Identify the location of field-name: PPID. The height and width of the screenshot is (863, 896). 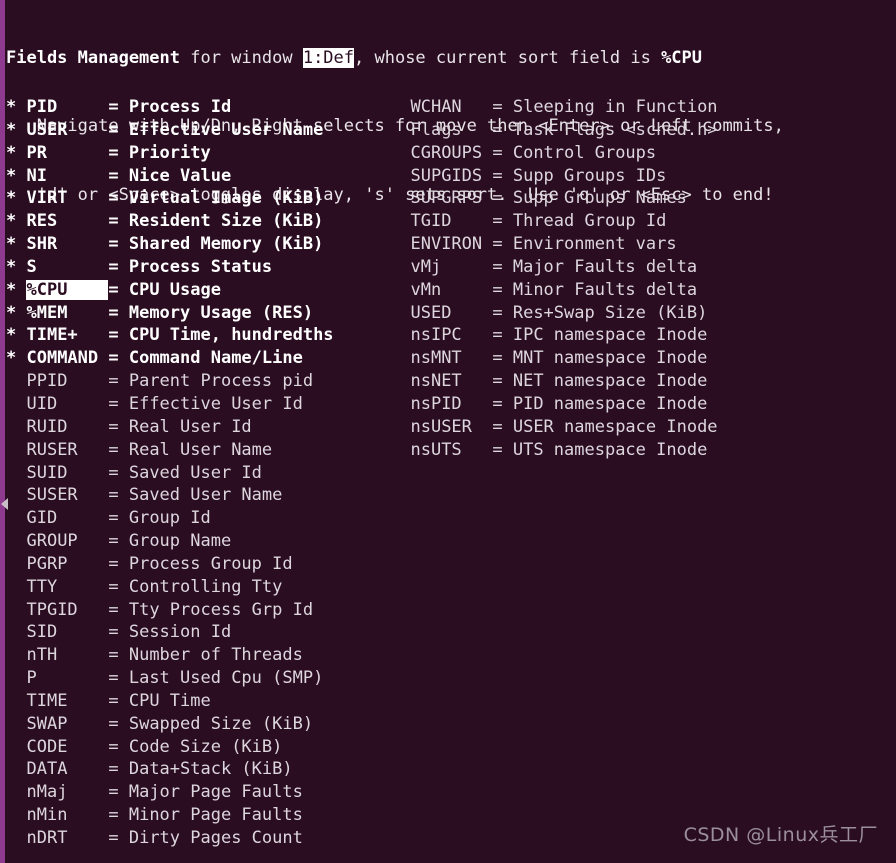
(67, 381).